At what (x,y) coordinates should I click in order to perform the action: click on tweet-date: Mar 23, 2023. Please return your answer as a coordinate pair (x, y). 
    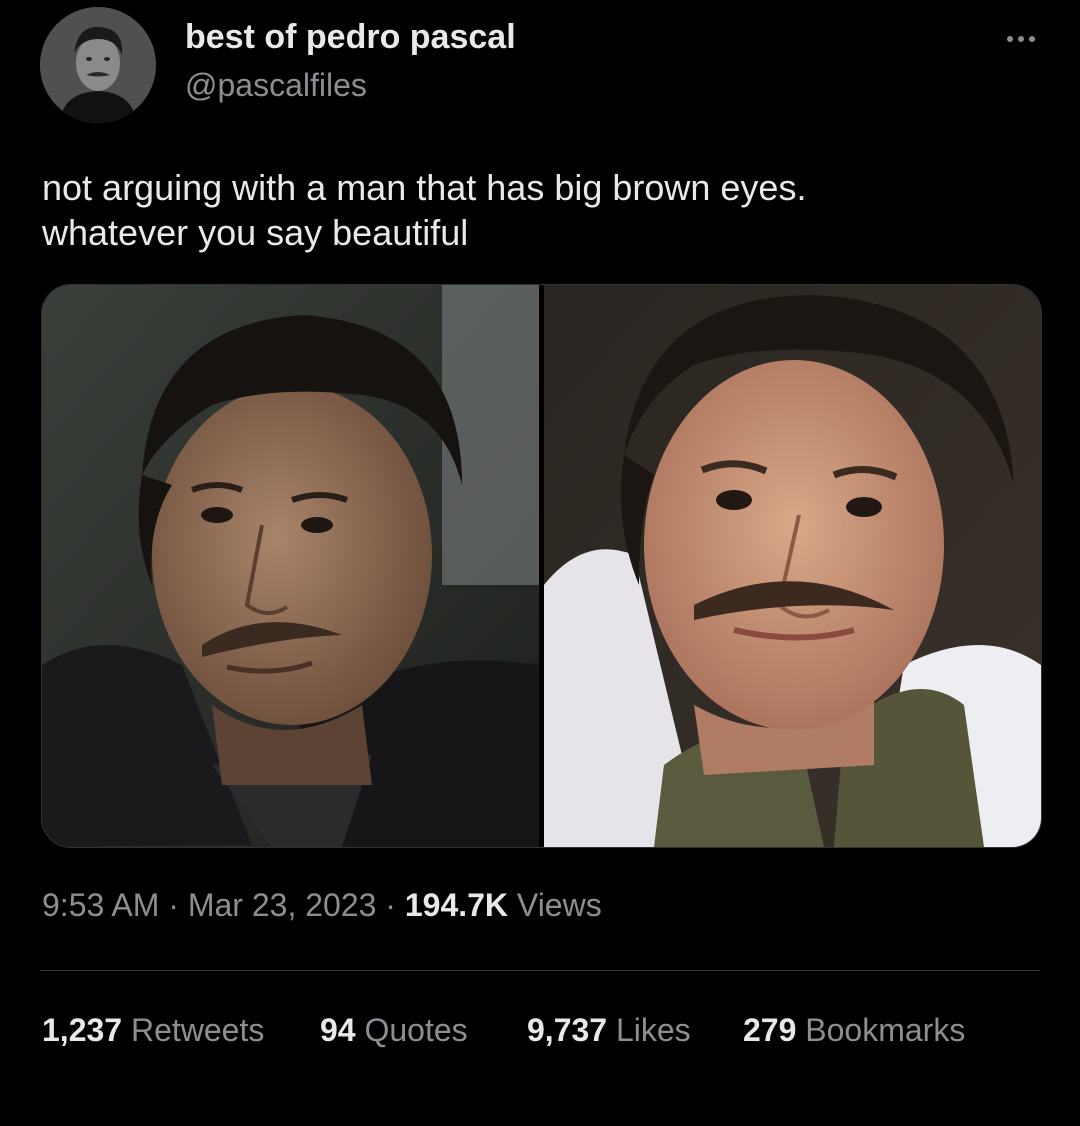
    Looking at the image, I should click on (282, 905).